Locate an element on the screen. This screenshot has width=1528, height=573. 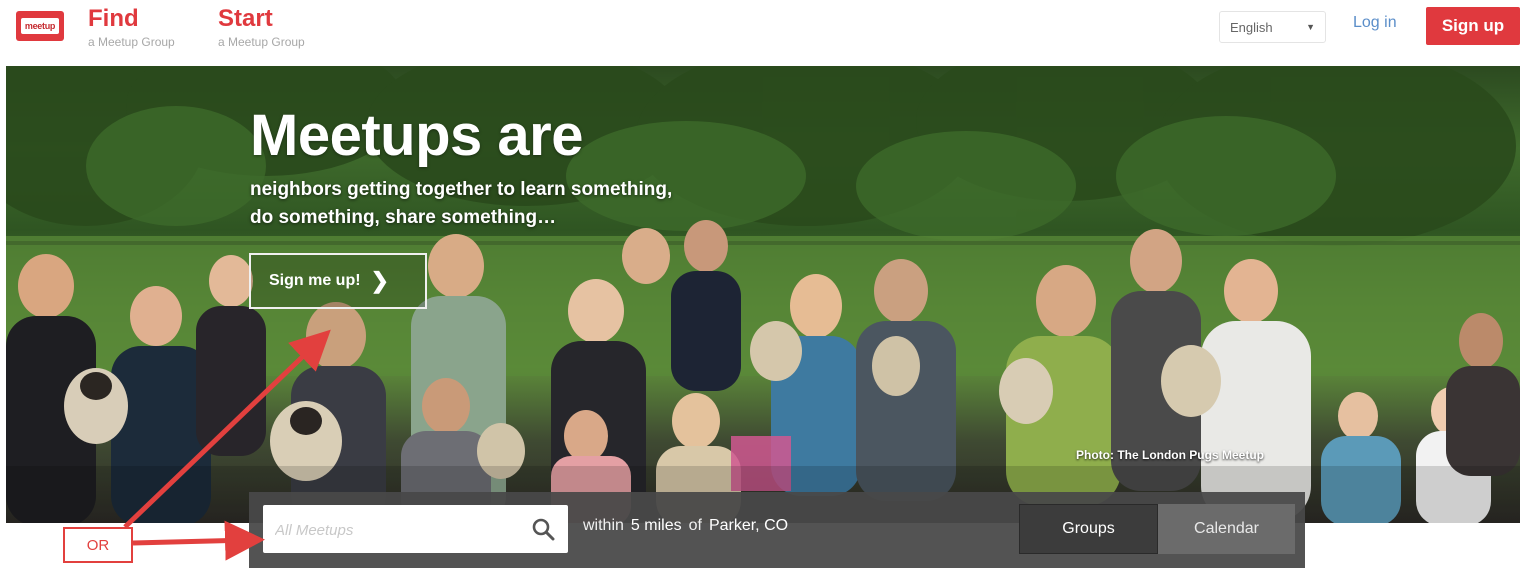
cta-label: Sign me up! is located at coordinates (315, 280).